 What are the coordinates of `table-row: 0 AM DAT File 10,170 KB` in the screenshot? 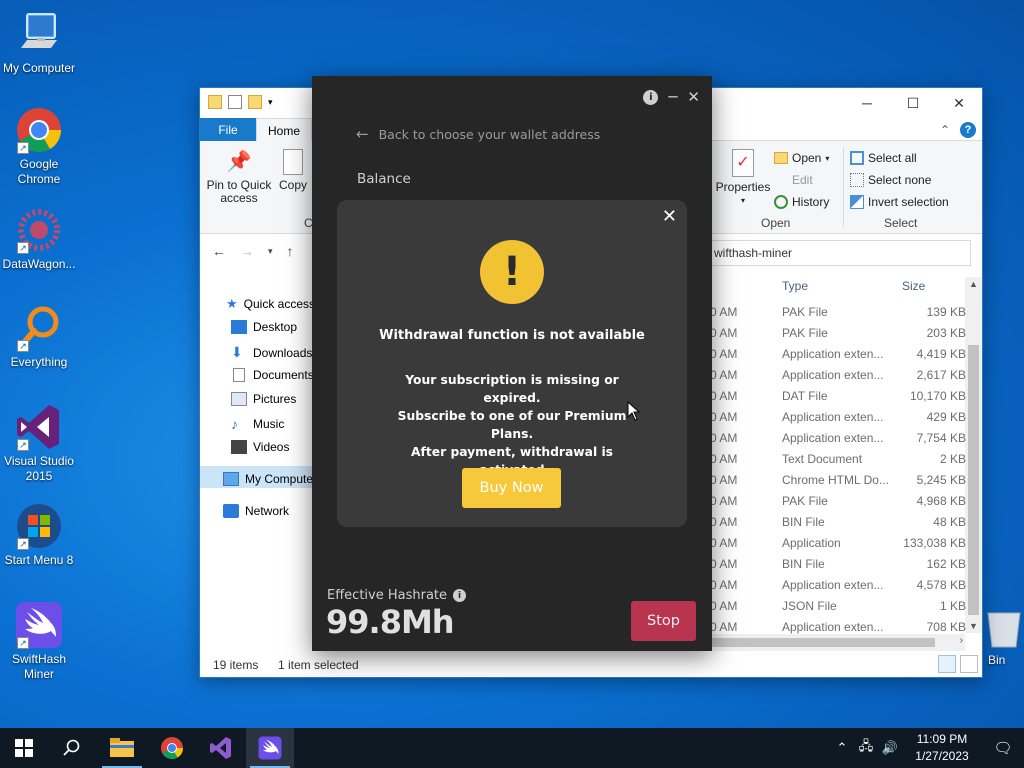 It's located at (841, 396).